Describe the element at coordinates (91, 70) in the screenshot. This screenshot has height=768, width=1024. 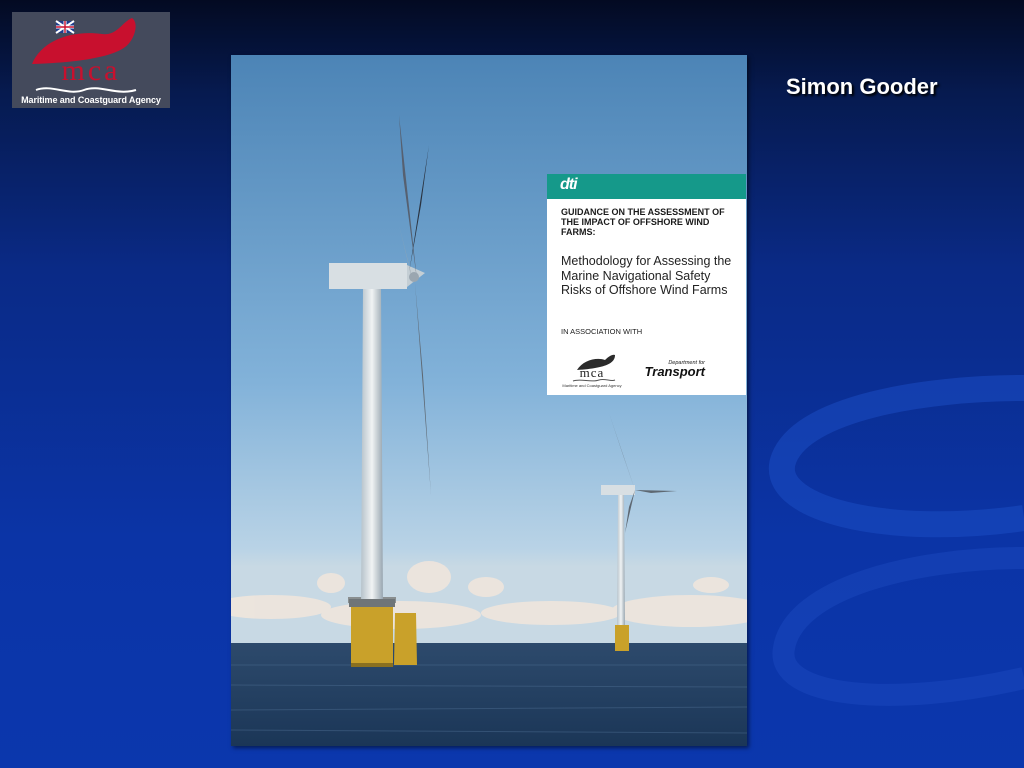
I see `mca-wordmark: mca` at that location.